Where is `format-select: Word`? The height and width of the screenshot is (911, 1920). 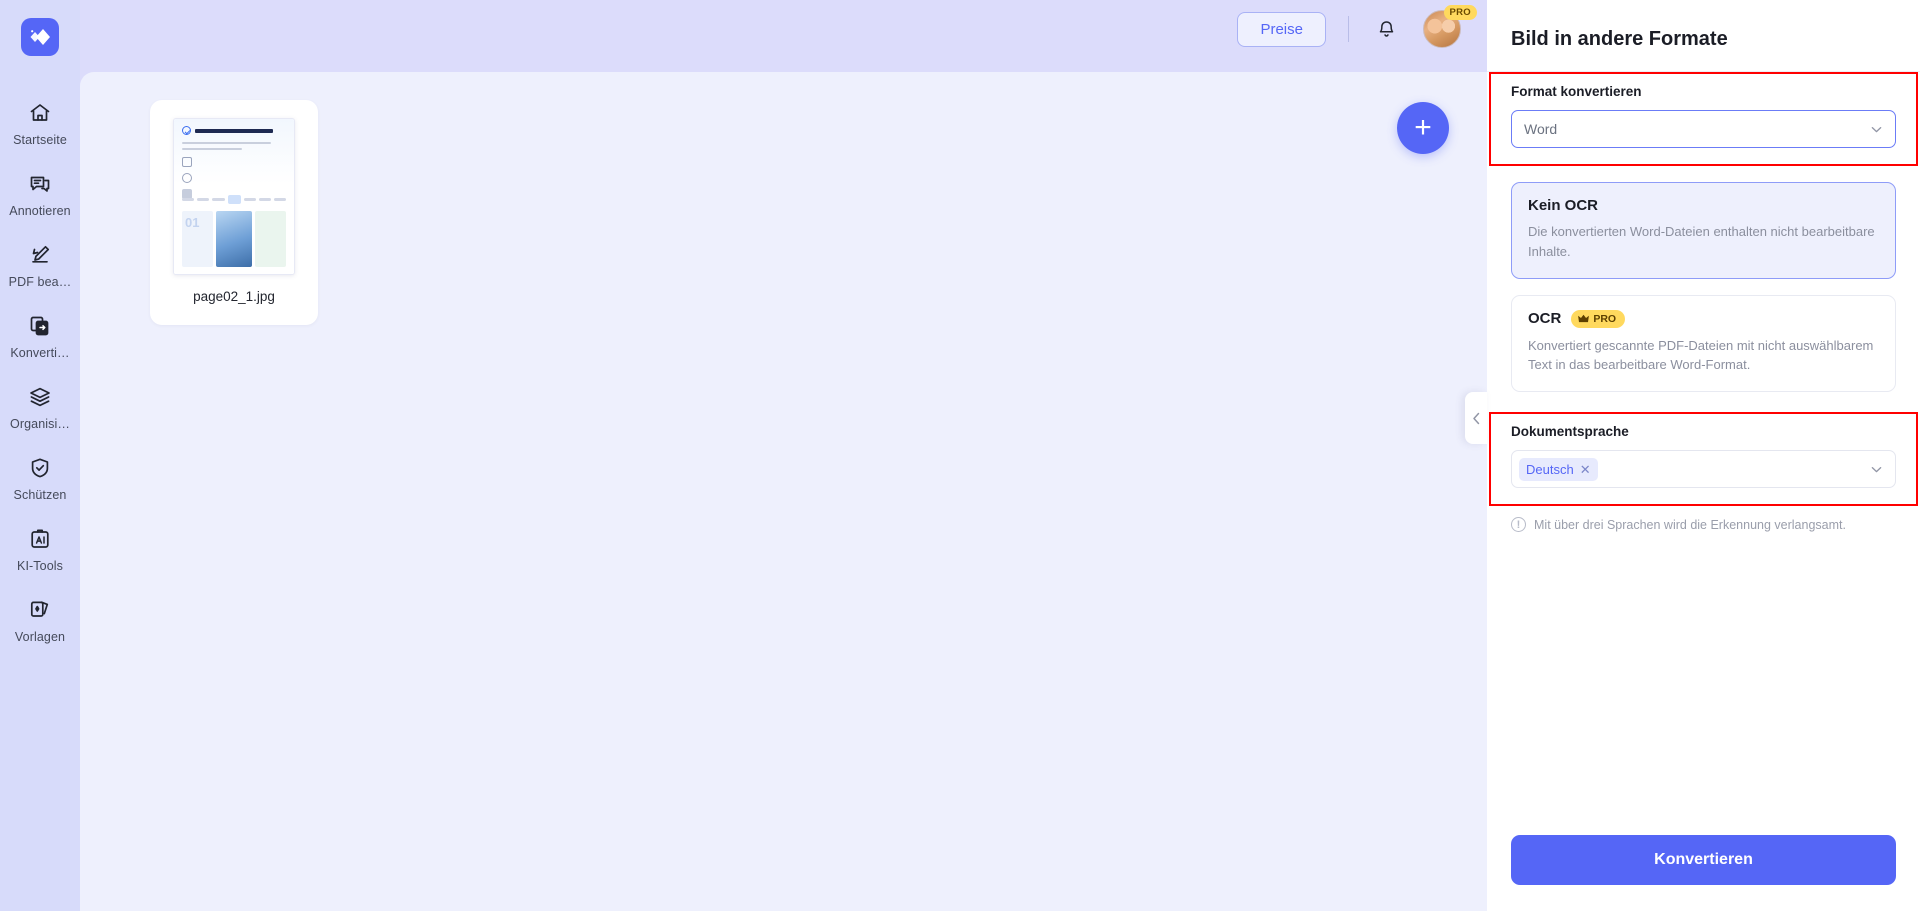
format-select: Word is located at coordinates (1703, 129).